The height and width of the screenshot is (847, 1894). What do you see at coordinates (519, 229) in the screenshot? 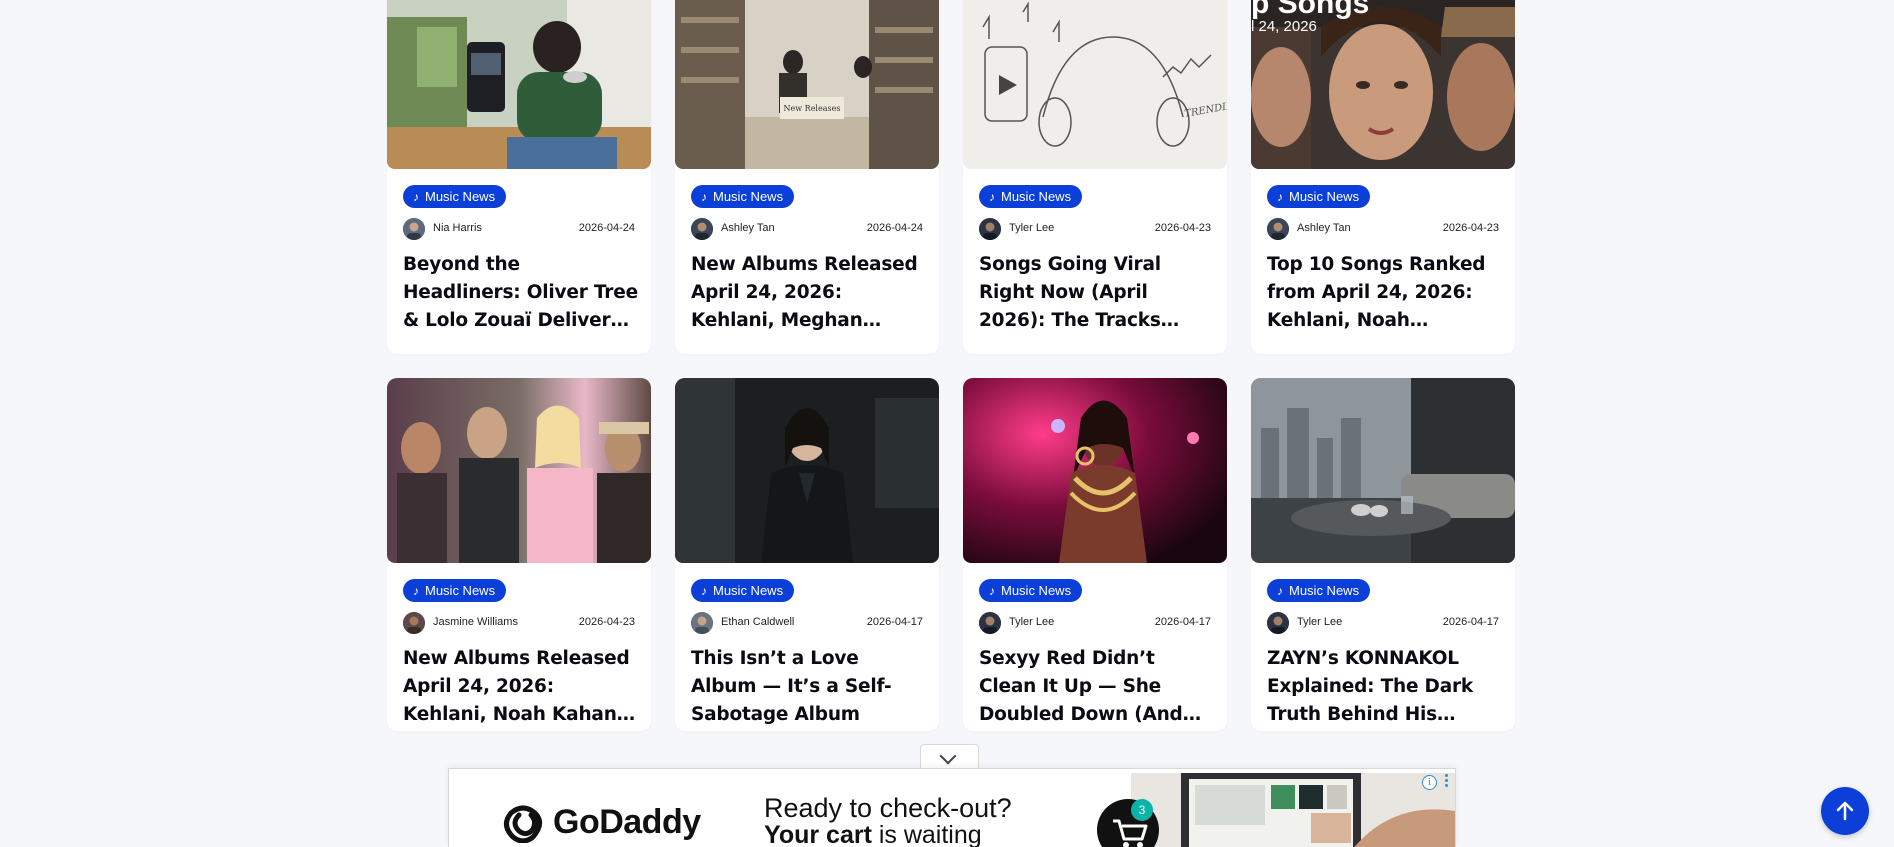
I see `article-meta: Nia Harris 2026-04-24` at bounding box center [519, 229].